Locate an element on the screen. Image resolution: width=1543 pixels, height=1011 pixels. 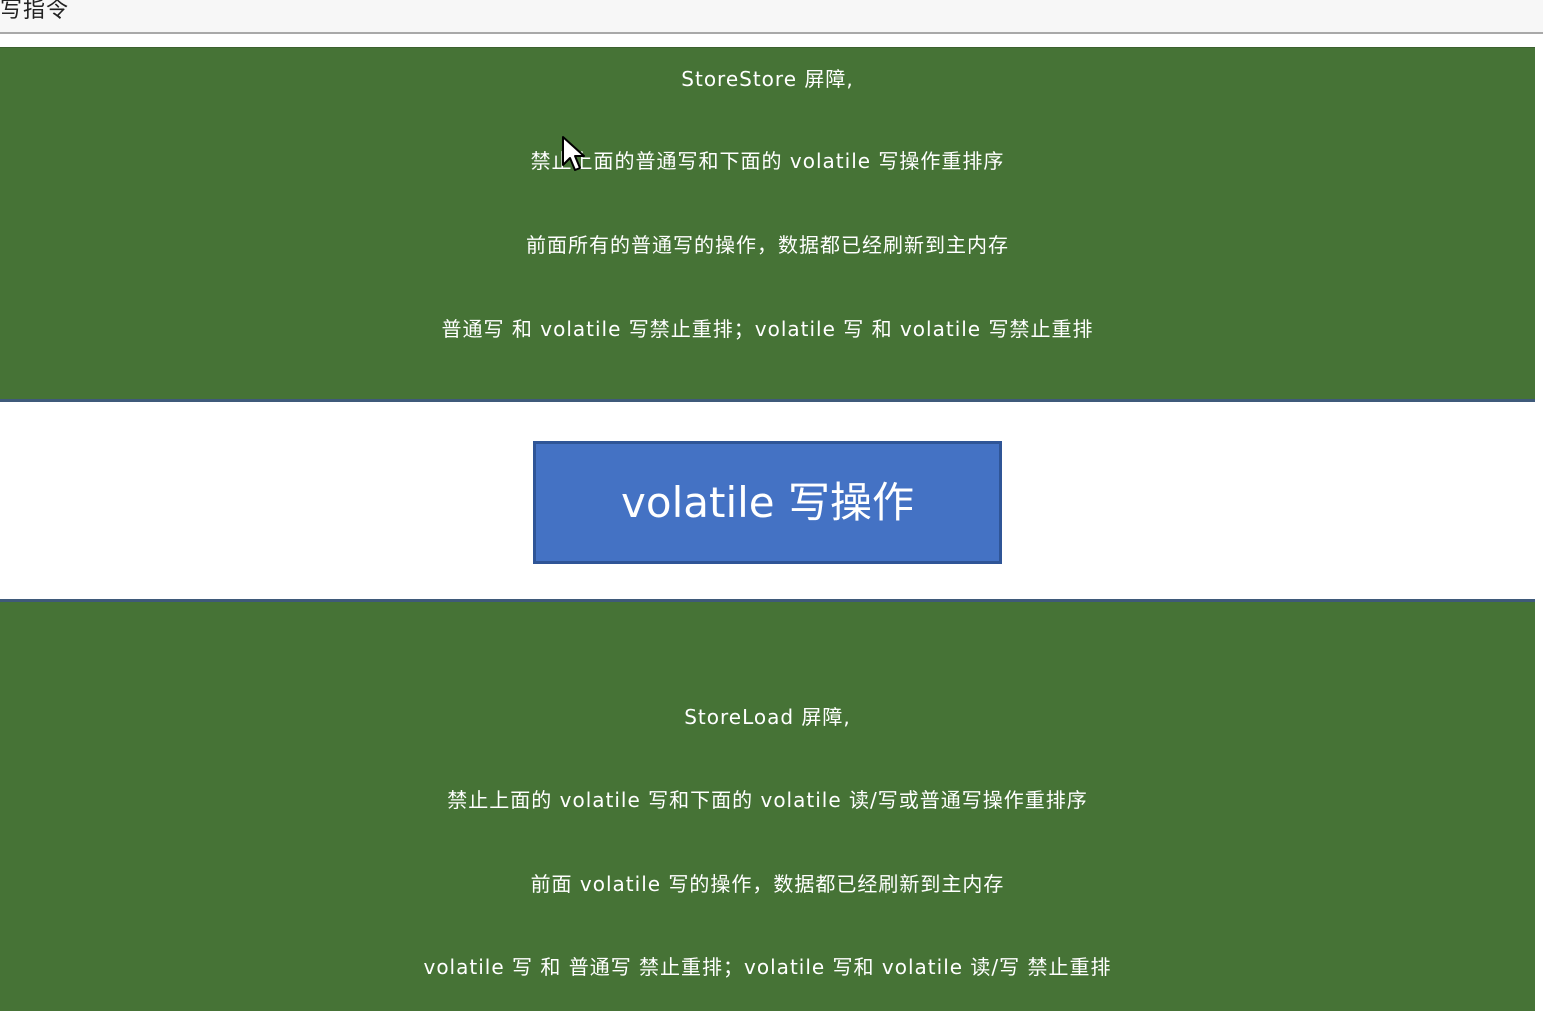
storestore-effect: 前面所有的普通写的操作，数据都已经刷新到主内存 is located at coordinates (767, 245).